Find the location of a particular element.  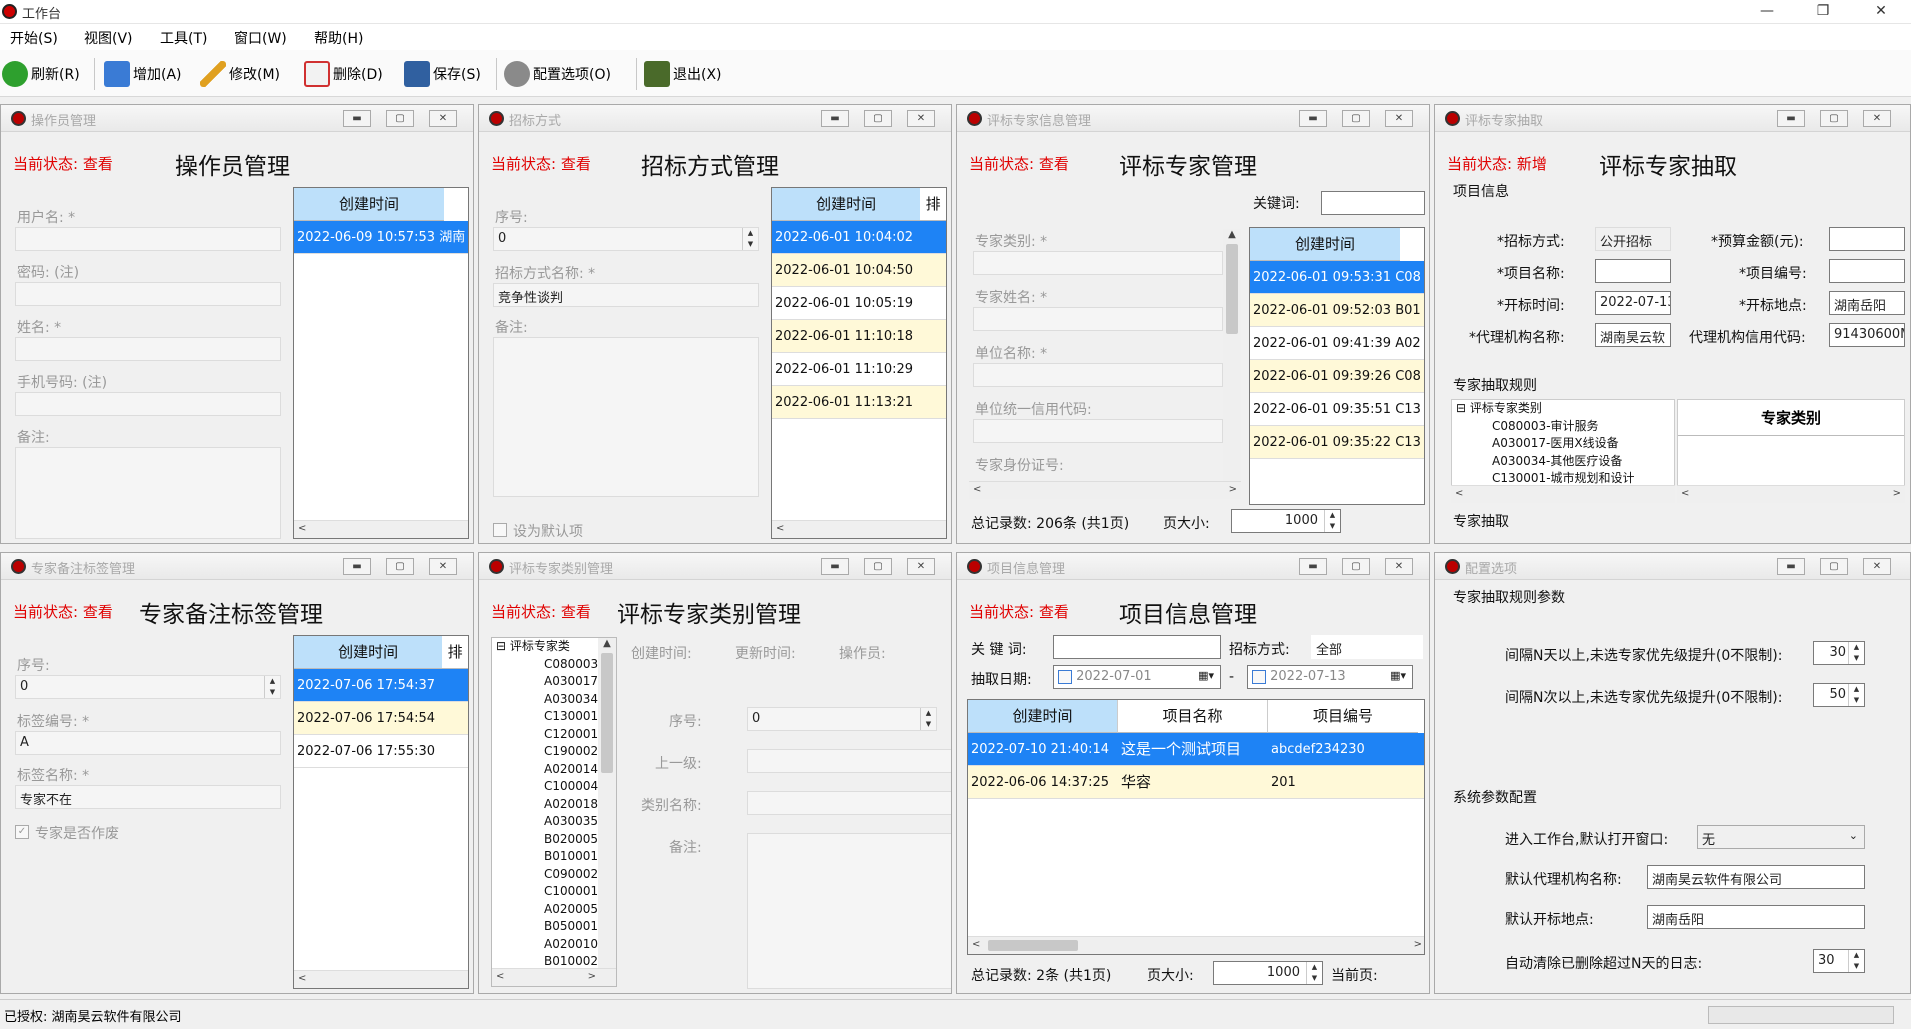

budget-input is located at coordinates (1867, 239).